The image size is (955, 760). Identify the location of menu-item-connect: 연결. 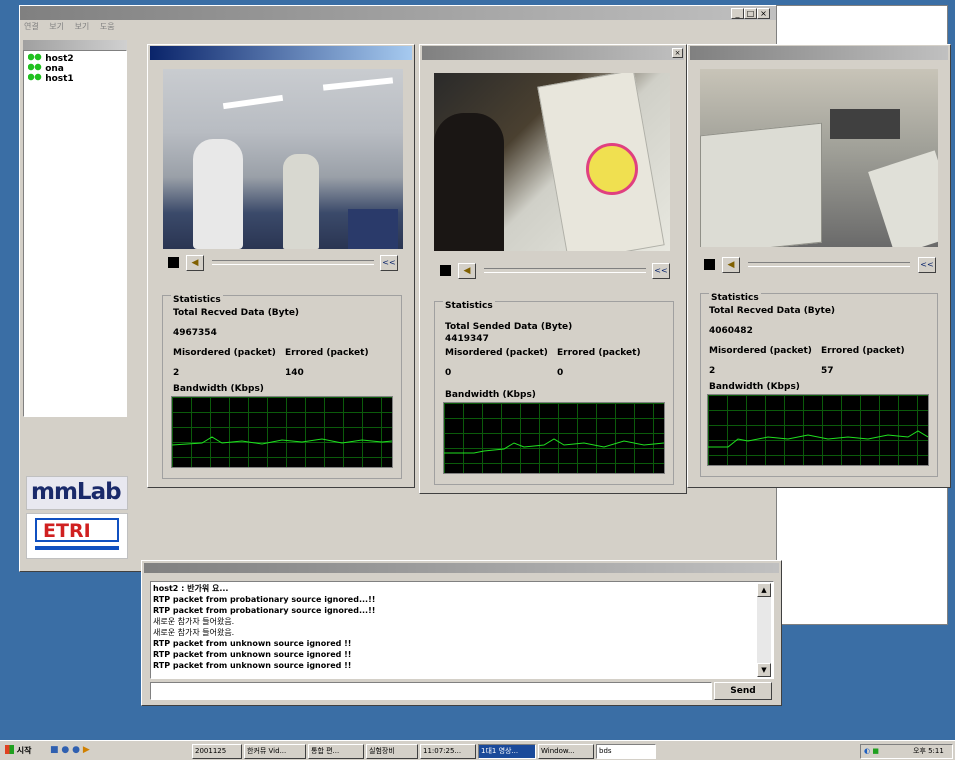
(31, 26).